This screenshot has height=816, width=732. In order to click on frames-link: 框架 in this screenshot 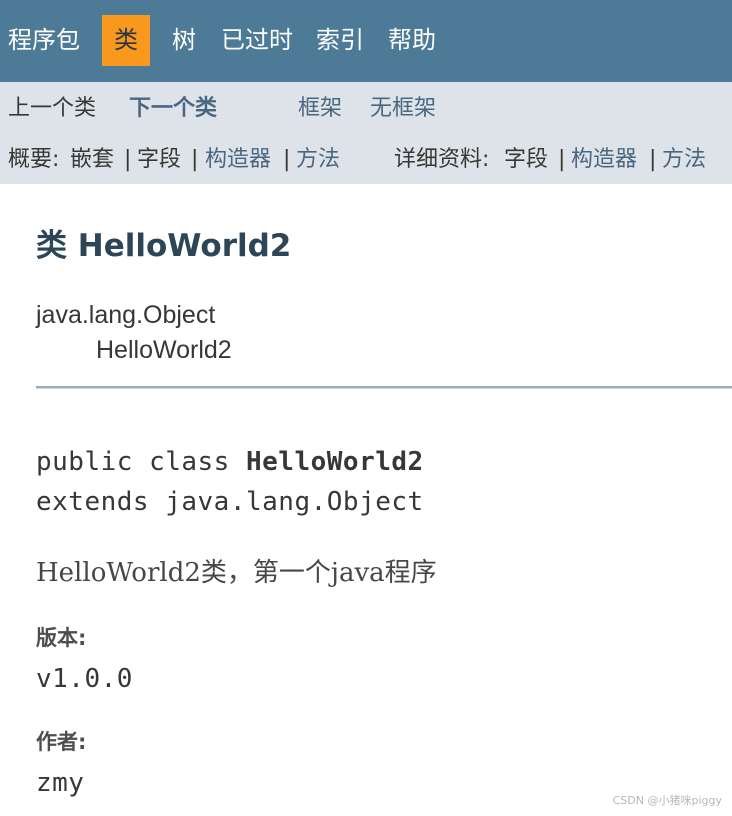, I will do `click(320, 109)`.